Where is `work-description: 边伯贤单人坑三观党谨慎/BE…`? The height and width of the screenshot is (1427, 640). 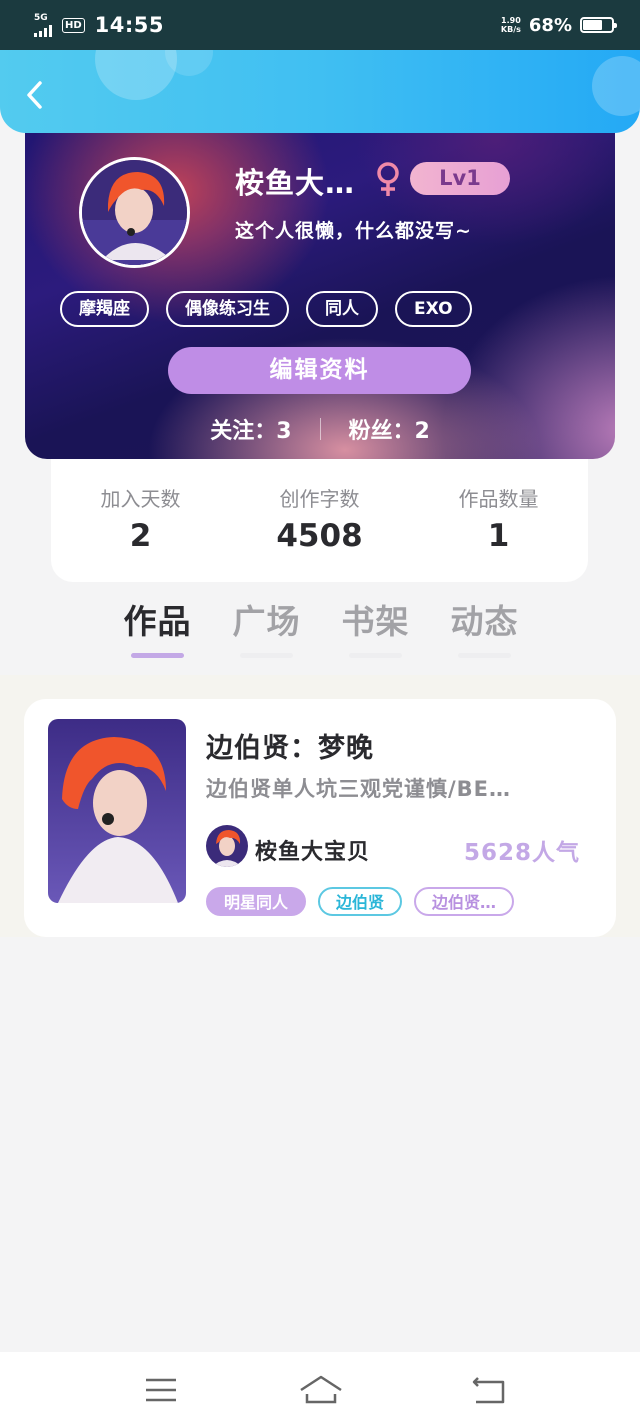 work-description: 边伯贤单人坑三观党谨慎/BE… is located at coordinates (359, 789).